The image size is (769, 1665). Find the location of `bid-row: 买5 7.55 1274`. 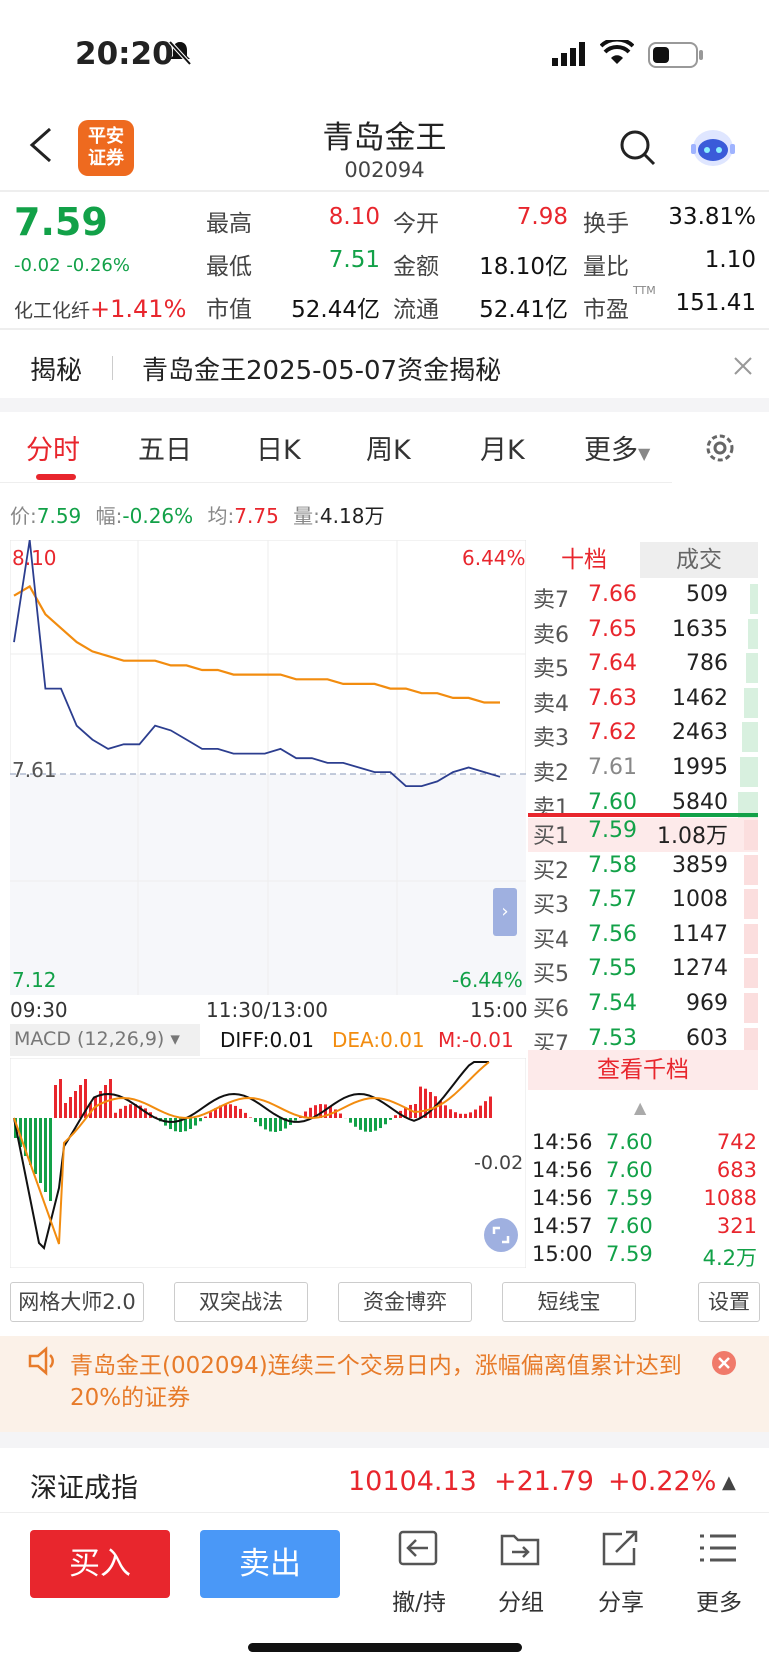

bid-row: 买5 7.55 1274 is located at coordinates (643, 973).